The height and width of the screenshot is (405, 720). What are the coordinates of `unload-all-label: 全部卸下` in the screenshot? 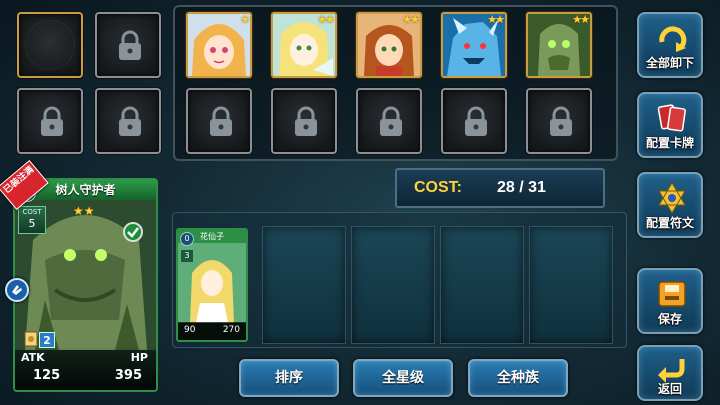 It's located at (669, 63).